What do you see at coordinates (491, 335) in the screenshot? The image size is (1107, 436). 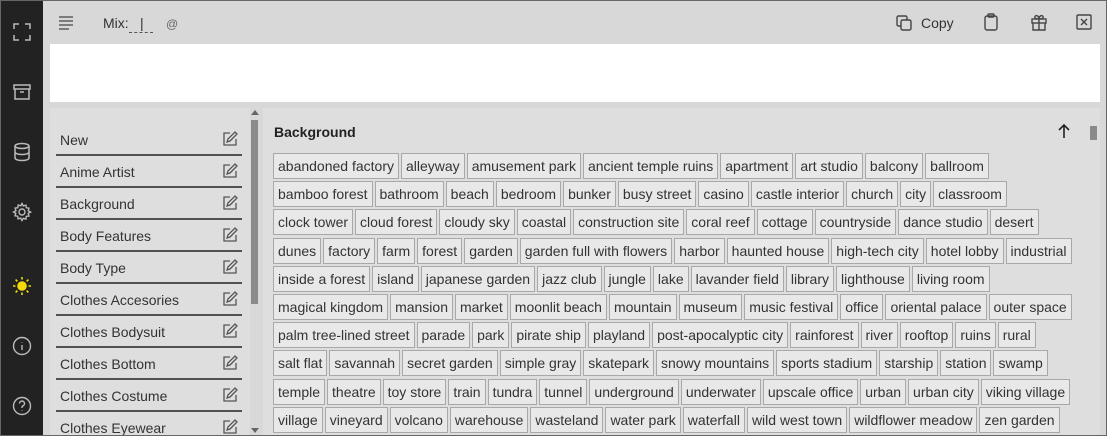 I see `tag-button: park` at bounding box center [491, 335].